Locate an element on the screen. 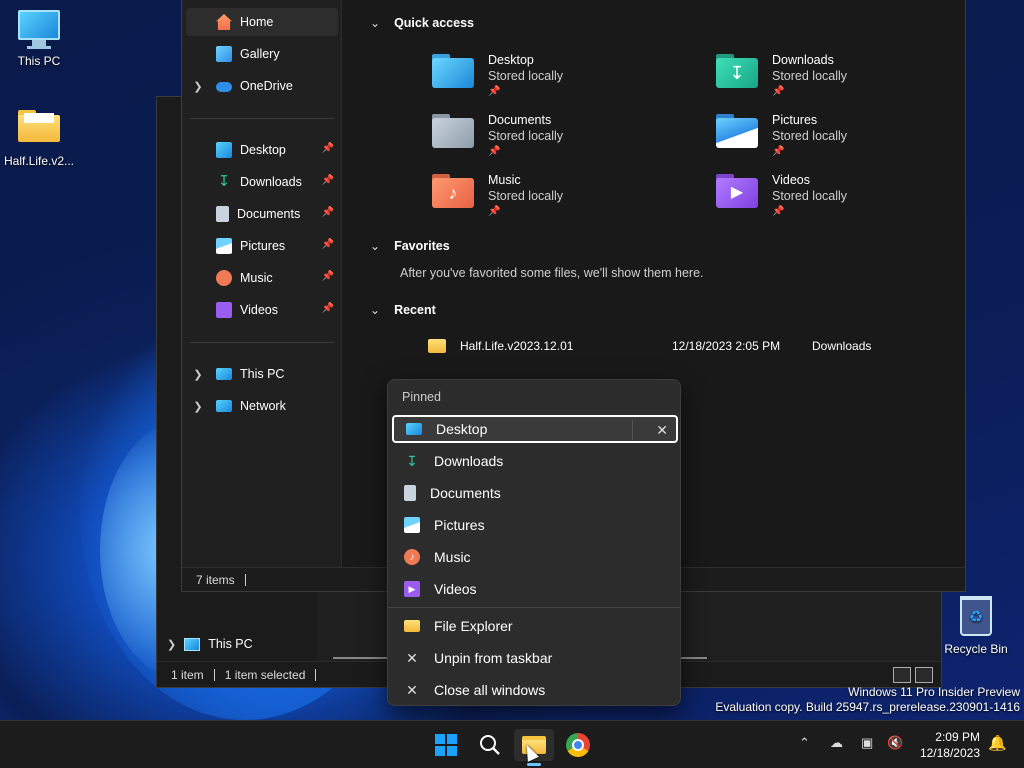  pictures-folder-icon is located at coordinates (737, 132).